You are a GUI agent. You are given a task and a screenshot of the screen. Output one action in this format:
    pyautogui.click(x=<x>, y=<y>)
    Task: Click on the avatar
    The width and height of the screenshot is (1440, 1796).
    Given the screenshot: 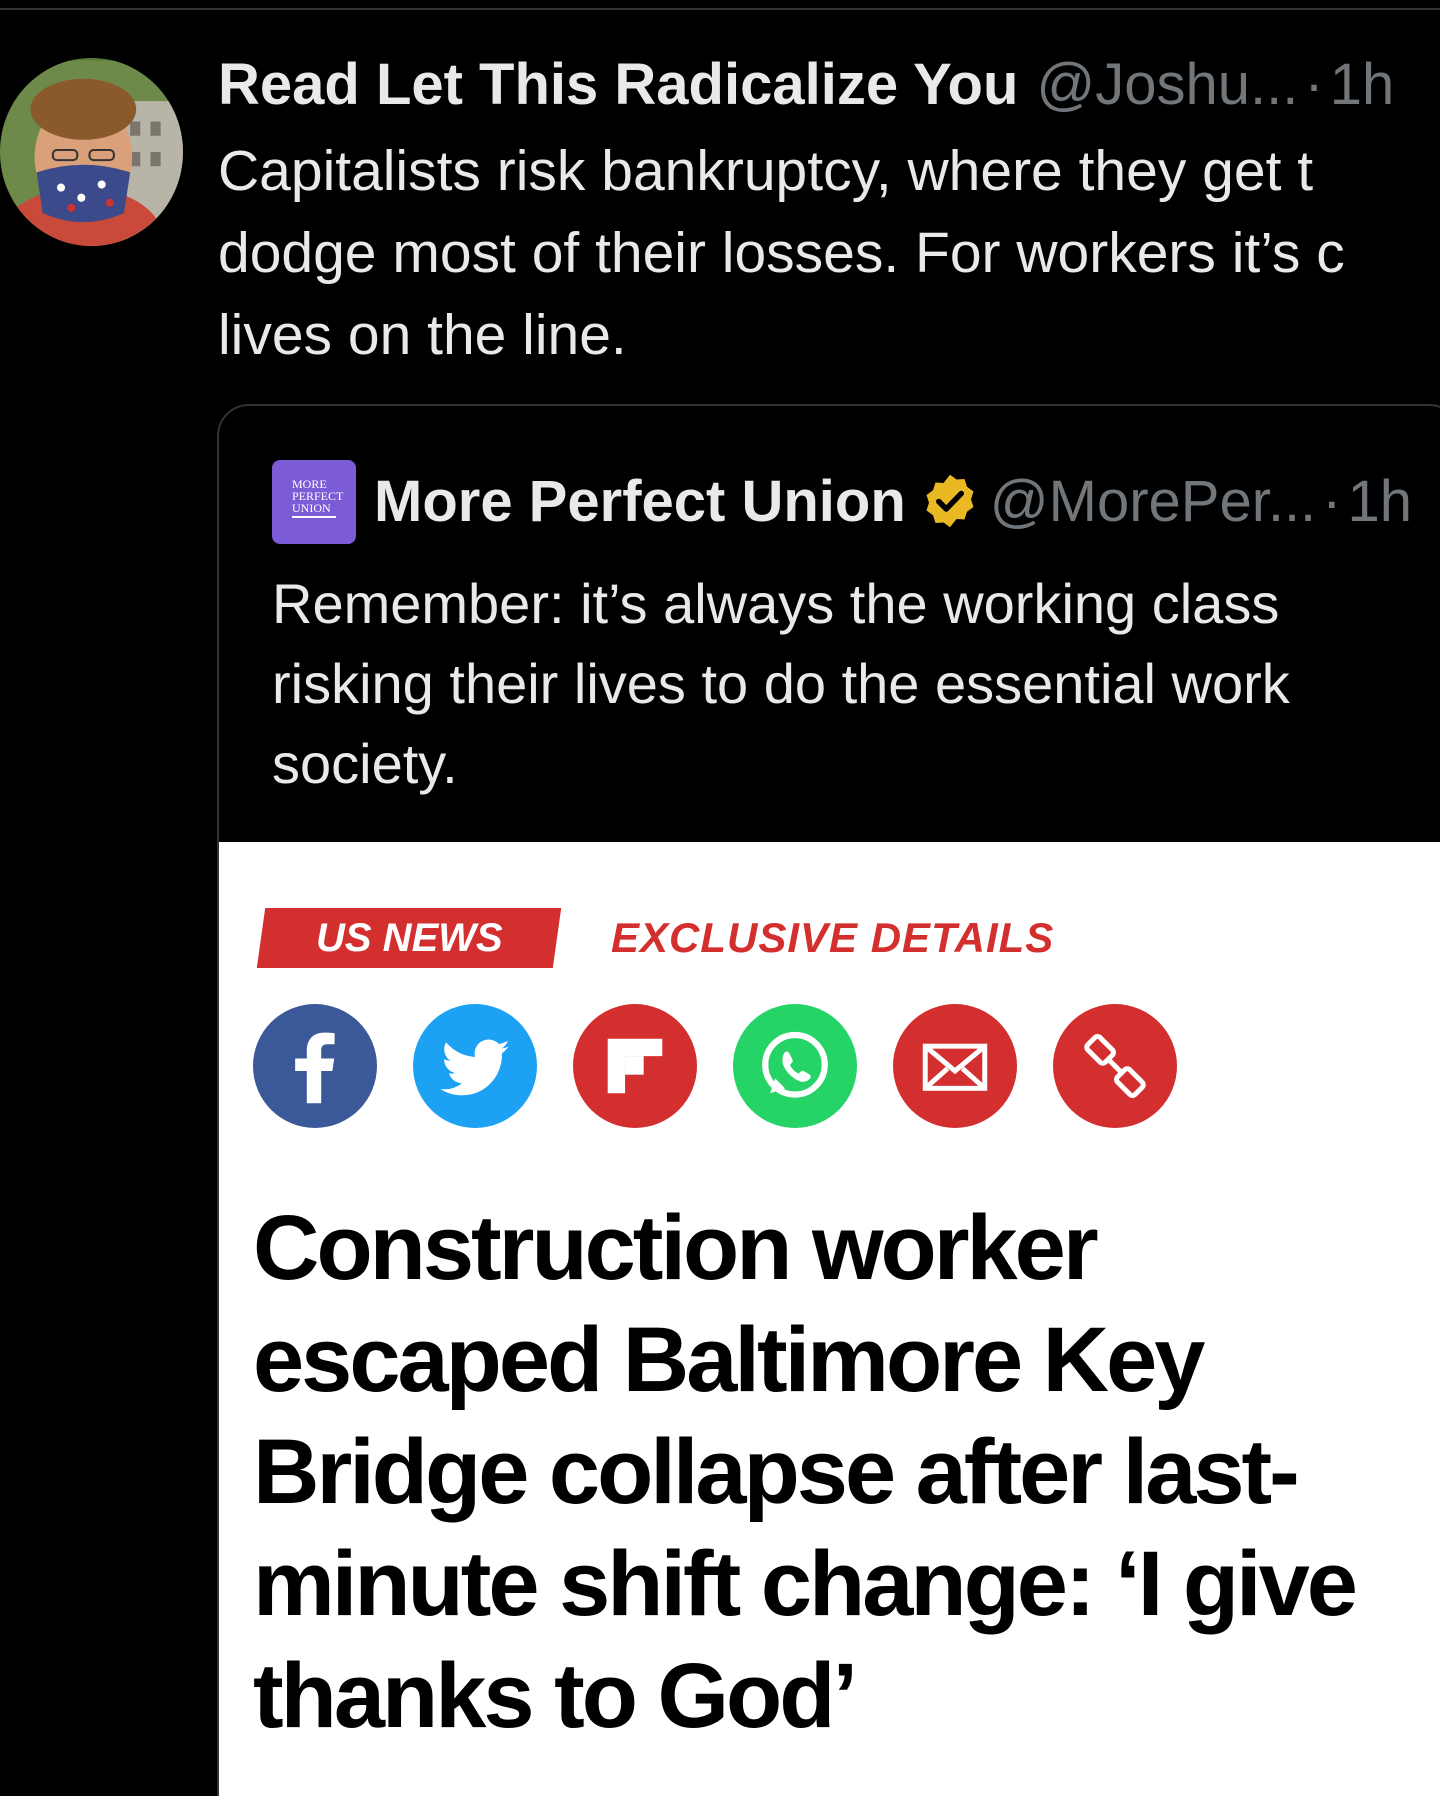 What is the action you would take?
    pyautogui.click(x=91, y=152)
    